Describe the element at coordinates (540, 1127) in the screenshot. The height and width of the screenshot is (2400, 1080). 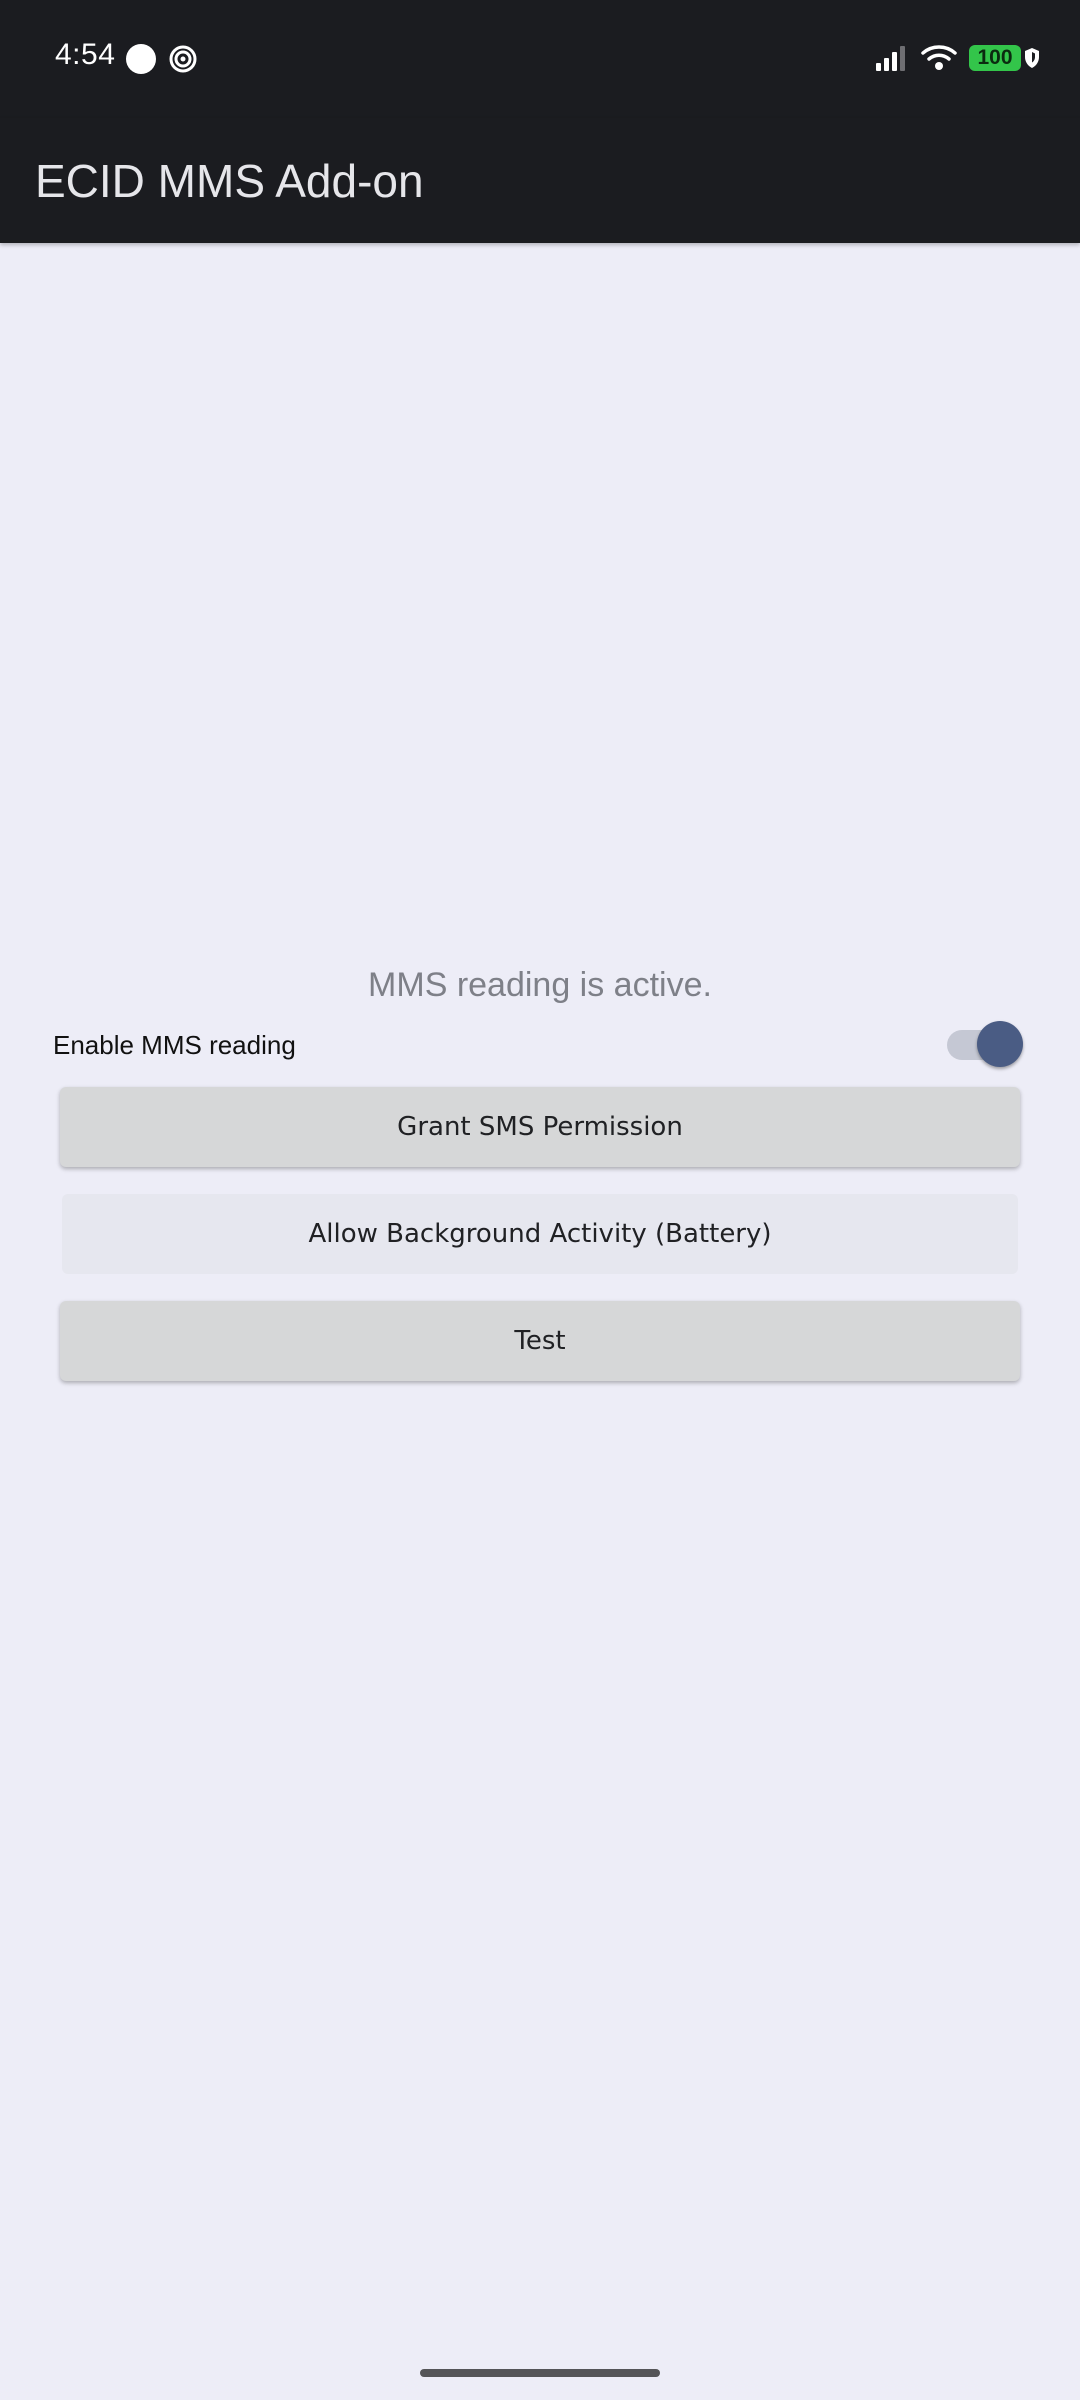
I see `grant-sms-permission-button: Grant SMS Permission` at that location.